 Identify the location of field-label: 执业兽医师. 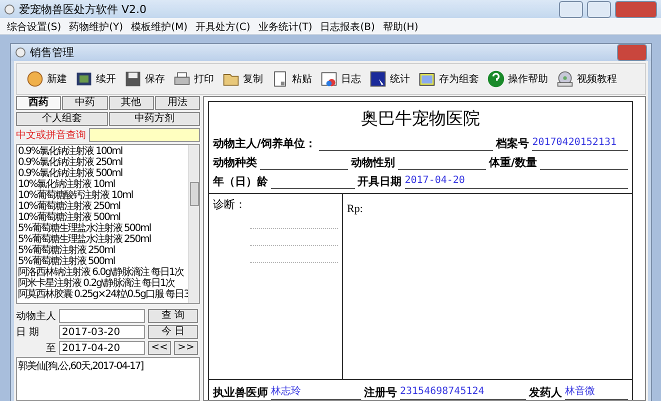
(240, 392).